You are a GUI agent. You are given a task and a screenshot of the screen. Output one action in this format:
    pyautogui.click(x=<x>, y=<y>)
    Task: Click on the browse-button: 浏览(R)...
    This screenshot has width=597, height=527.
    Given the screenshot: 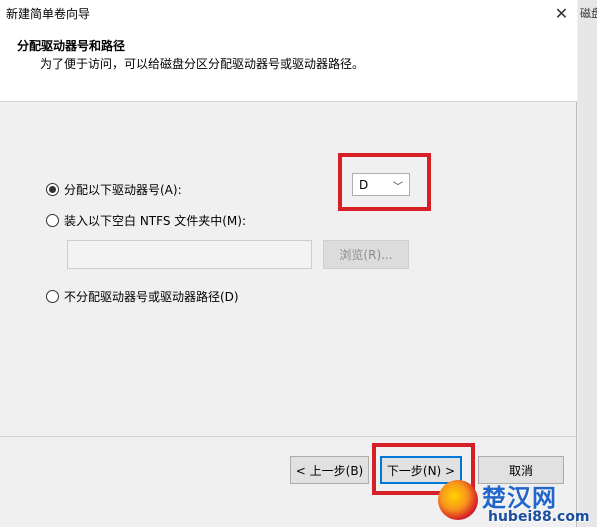 What is the action you would take?
    pyautogui.click(x=366, y=254)
    